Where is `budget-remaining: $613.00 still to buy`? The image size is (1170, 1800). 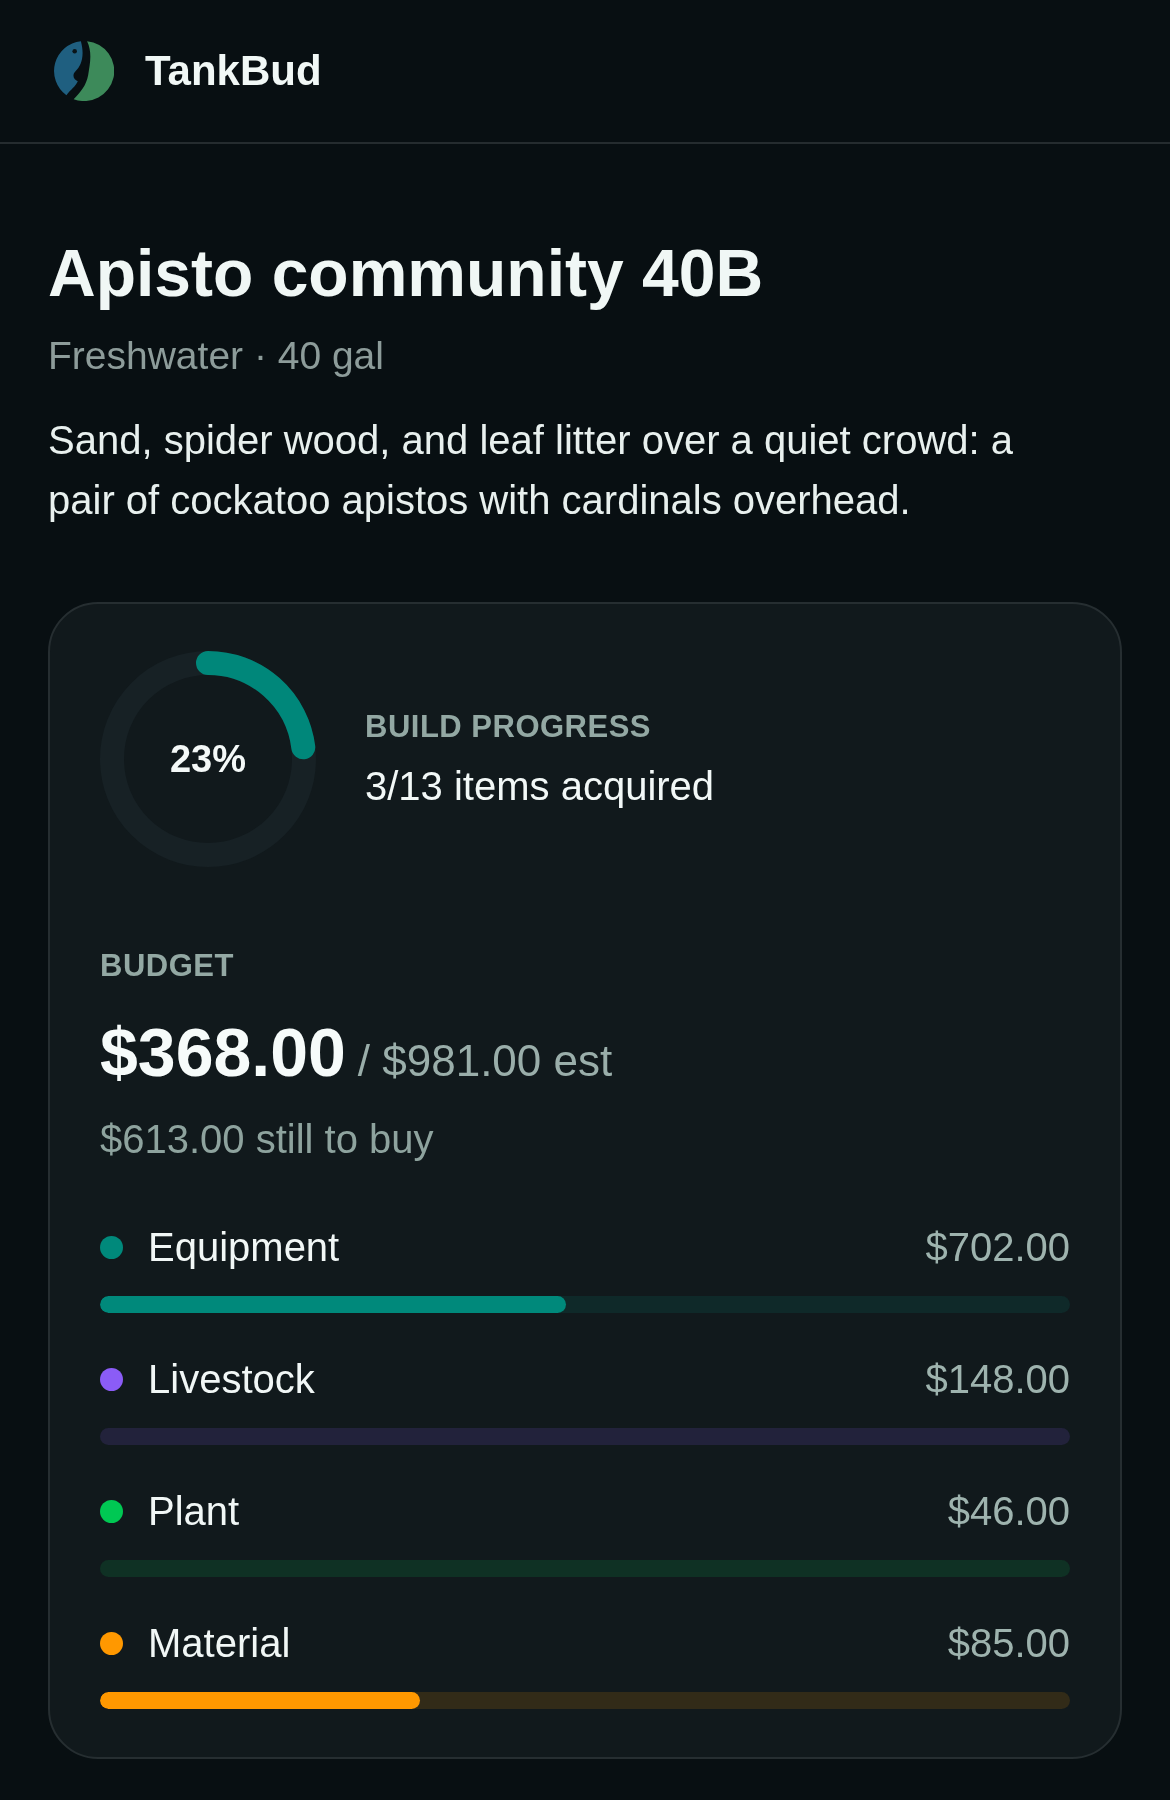 budget-remaining: $613.00 still to buy is located at coordinates (267, 1139).